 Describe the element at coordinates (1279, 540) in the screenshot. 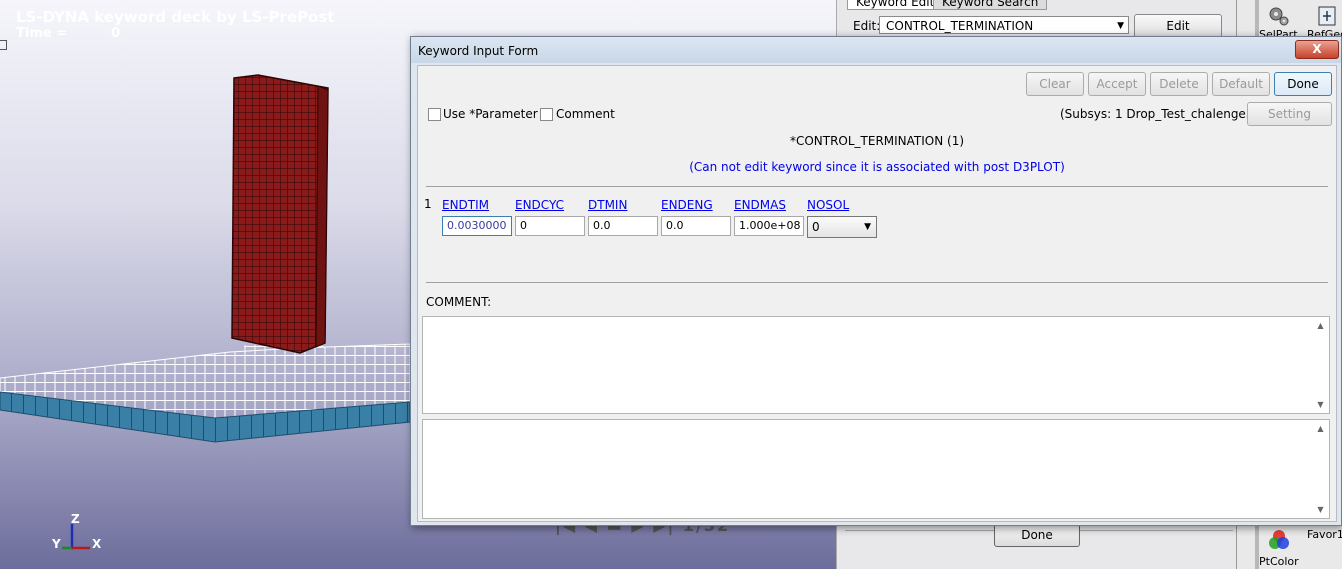

I see `color-wheel-icon` at that location.